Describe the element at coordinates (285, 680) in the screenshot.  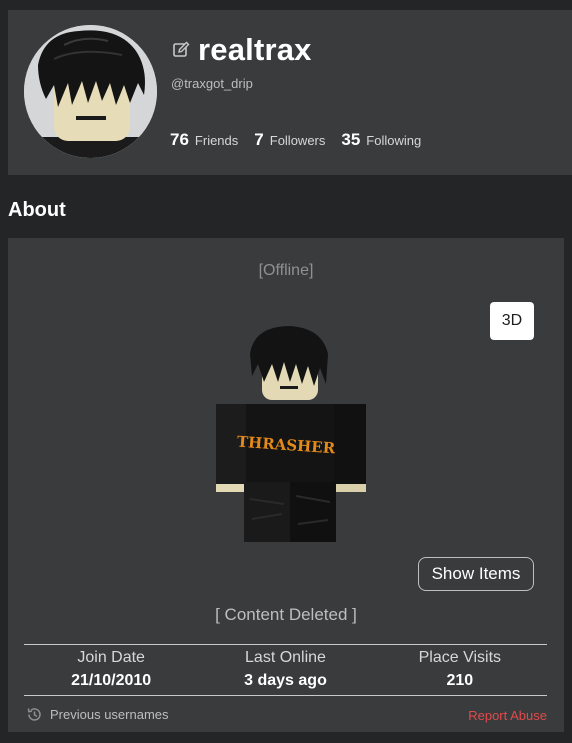
I see `last-online-value: 3 days ago` at that location.